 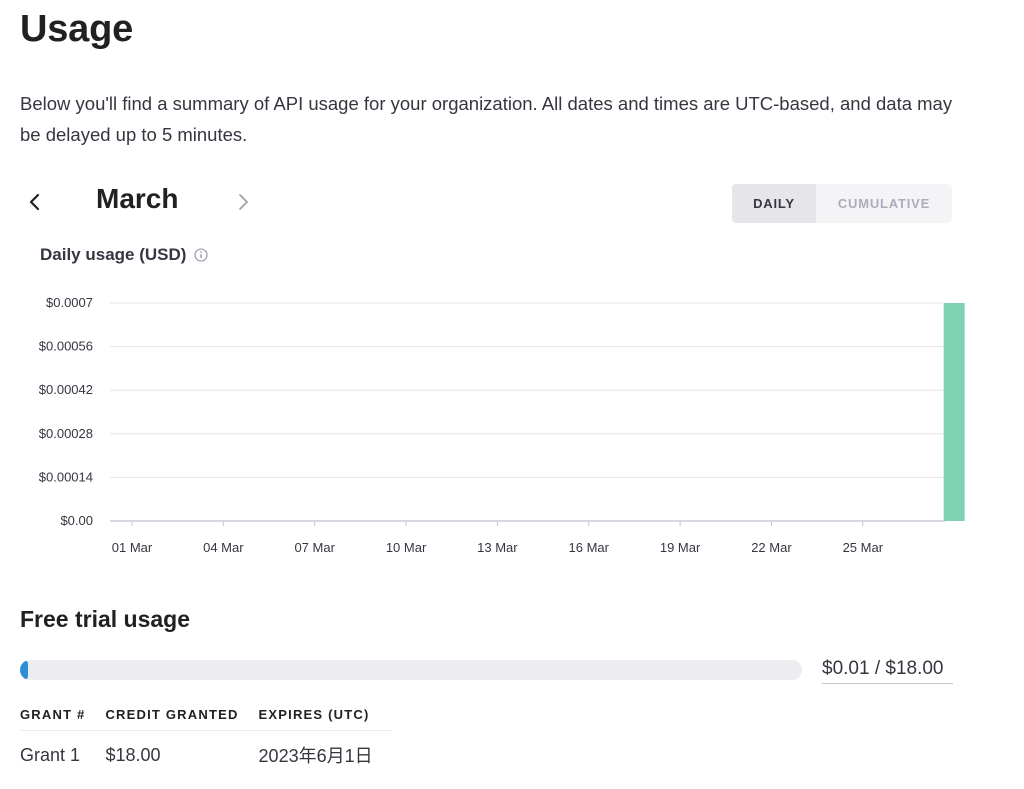 What do you see at coordinates (497, 547) in the screenshot?
I see `x-tick-label: 13 Mar` at bounding box center [497, 547].